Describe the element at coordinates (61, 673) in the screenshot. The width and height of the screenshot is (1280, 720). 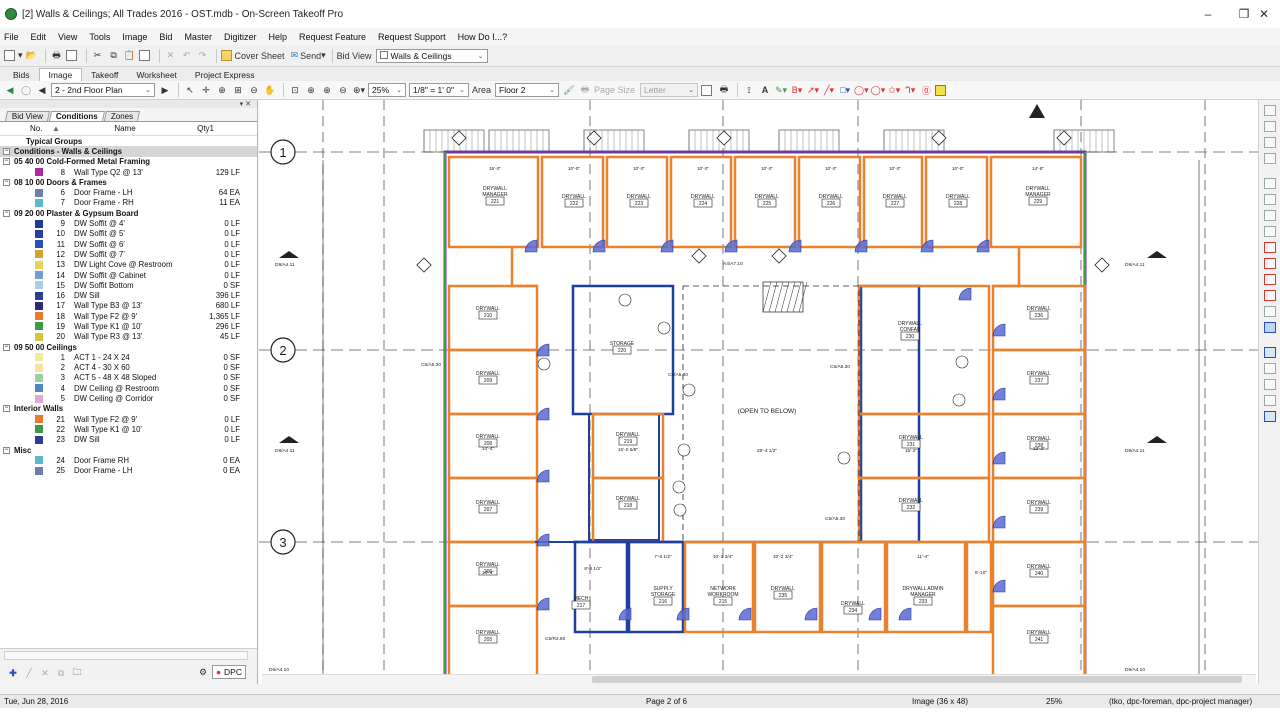
I see `copy-condition-icon: ⧉` at that location.